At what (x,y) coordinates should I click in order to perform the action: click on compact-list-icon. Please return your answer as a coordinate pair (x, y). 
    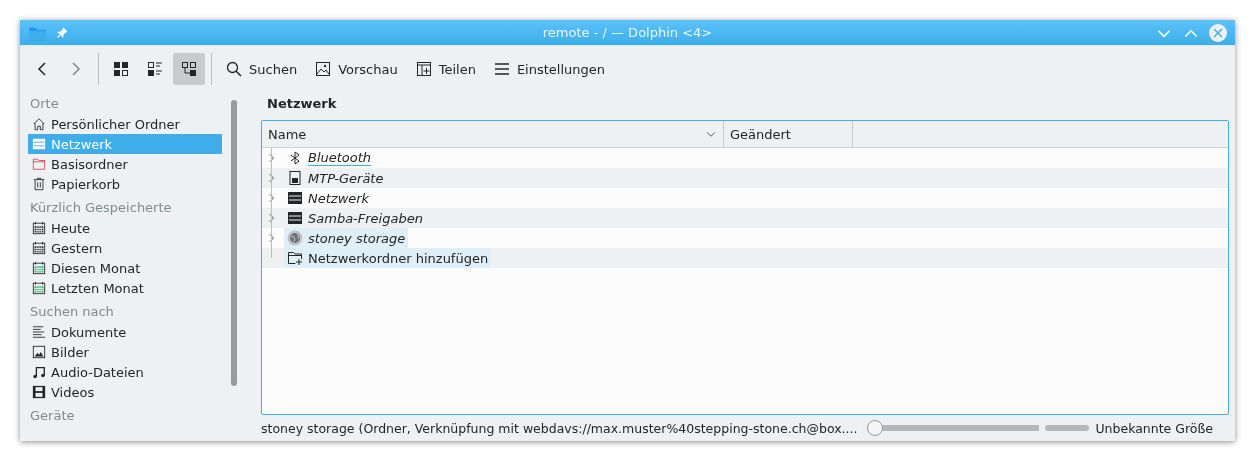
    Looking at the image, I should click on (155, 69).